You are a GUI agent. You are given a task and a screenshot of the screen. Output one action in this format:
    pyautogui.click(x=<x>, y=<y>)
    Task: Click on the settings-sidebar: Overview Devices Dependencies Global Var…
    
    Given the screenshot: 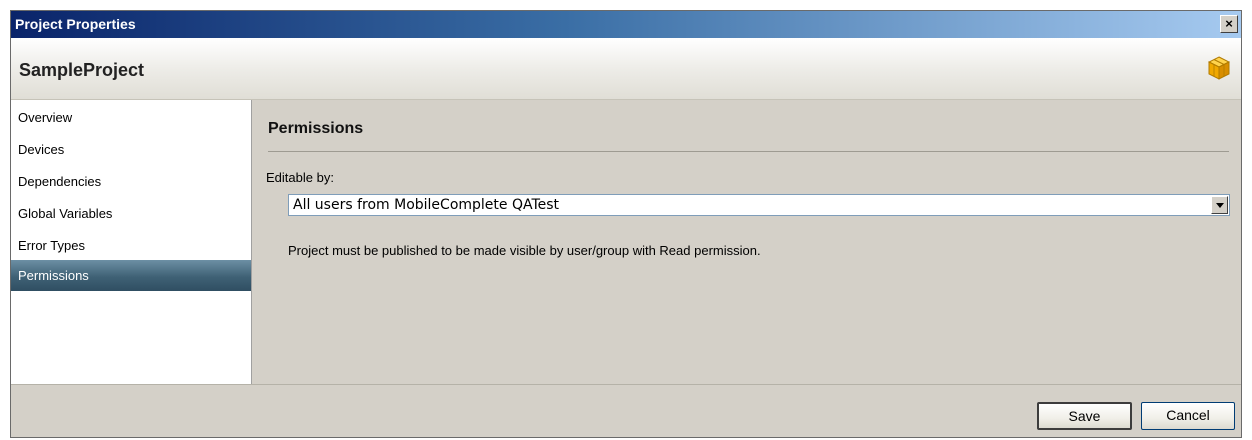 What is the action you would take?
    pyautogui.click(x=131, y=242)
    